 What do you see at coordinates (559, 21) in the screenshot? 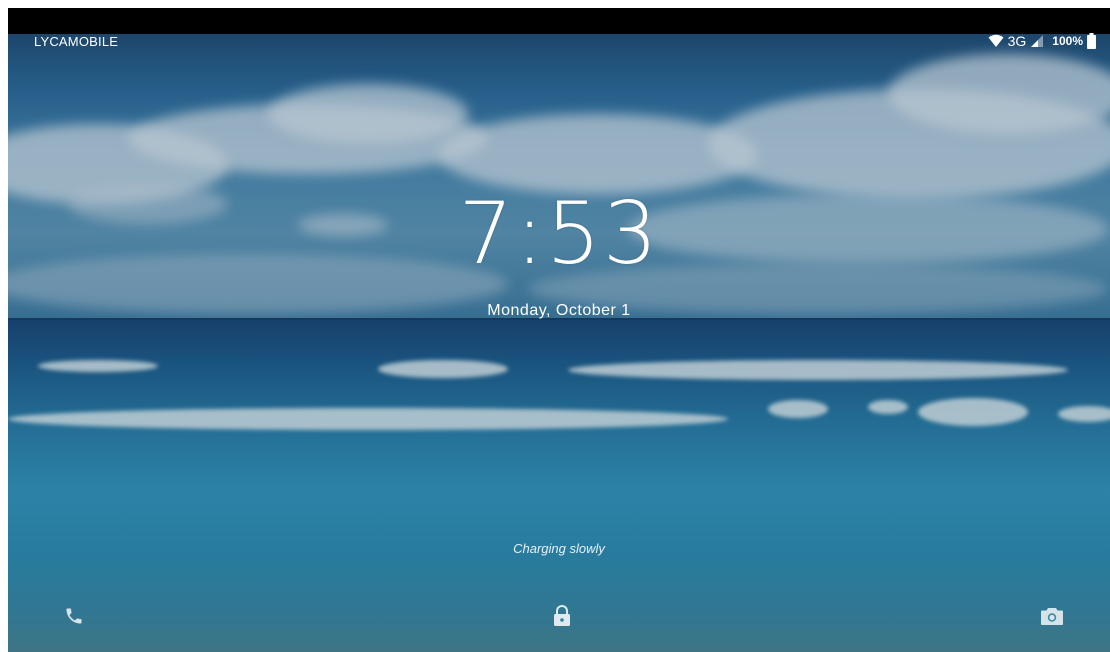
I see `top-black-bar` at bounding box center [559, 21].